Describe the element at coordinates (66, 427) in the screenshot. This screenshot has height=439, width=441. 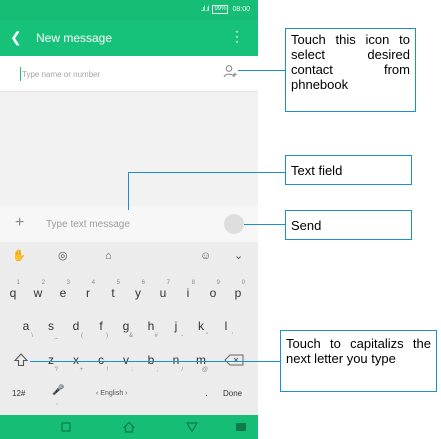
I see `square-icon` at that location.